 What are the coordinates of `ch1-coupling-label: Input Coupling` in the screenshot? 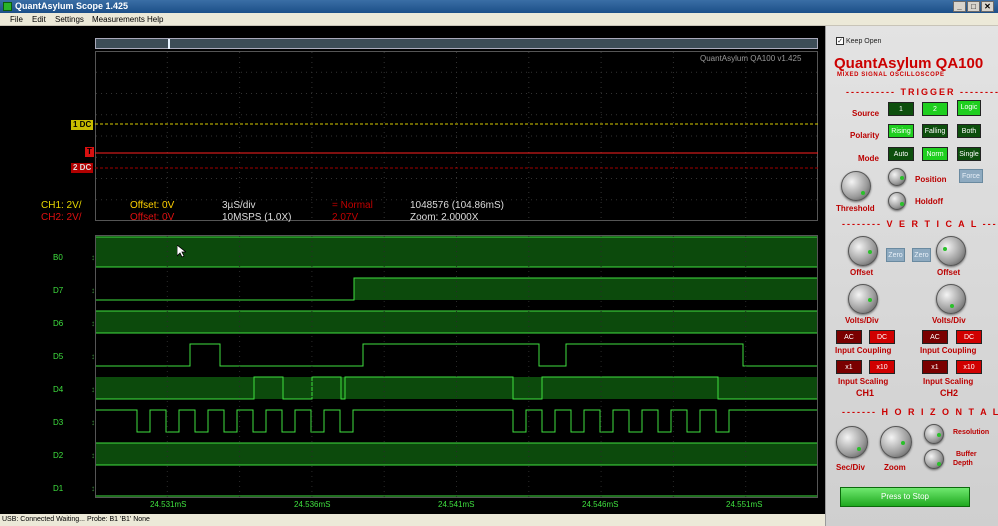 It's located at (863, 350).